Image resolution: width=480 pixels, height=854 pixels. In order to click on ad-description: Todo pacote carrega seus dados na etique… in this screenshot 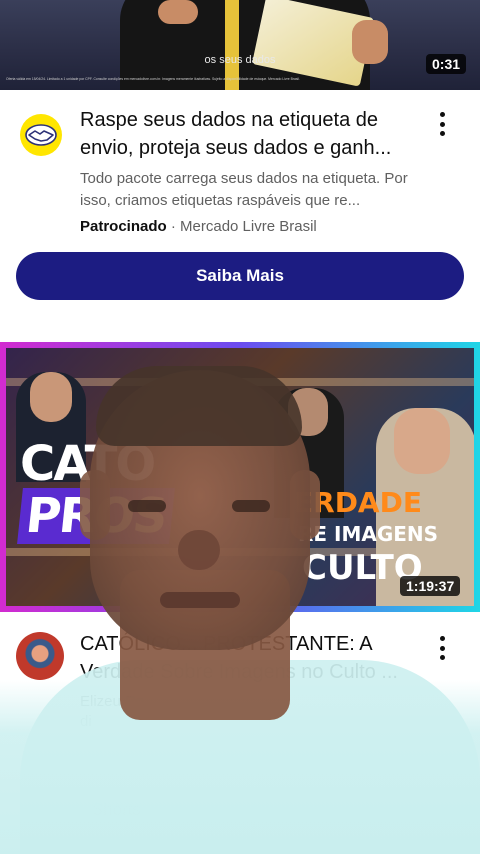, I will do `click(244, 189)`.